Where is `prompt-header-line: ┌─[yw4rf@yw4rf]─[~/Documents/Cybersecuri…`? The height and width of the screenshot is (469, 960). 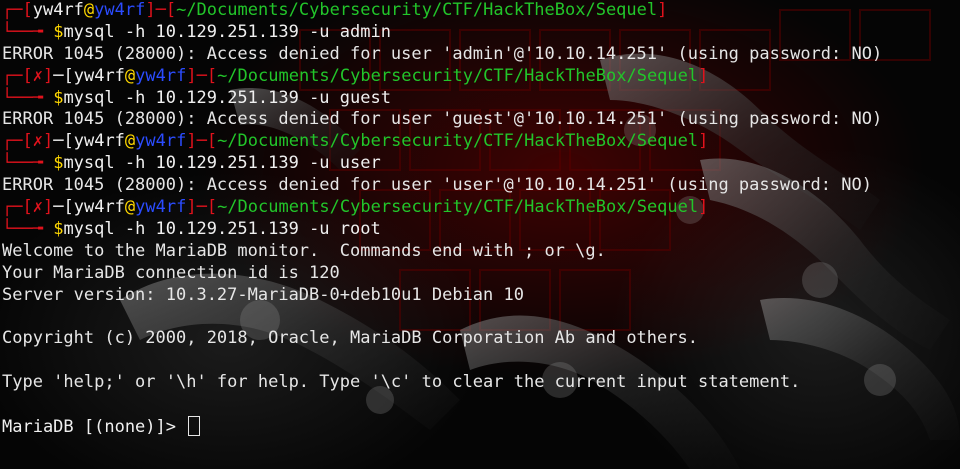 prompt-header-line: ┌─[yw4rf@yw4rf]─[~/Documents/Cybersecuri… is located at coordinates (481, 11).